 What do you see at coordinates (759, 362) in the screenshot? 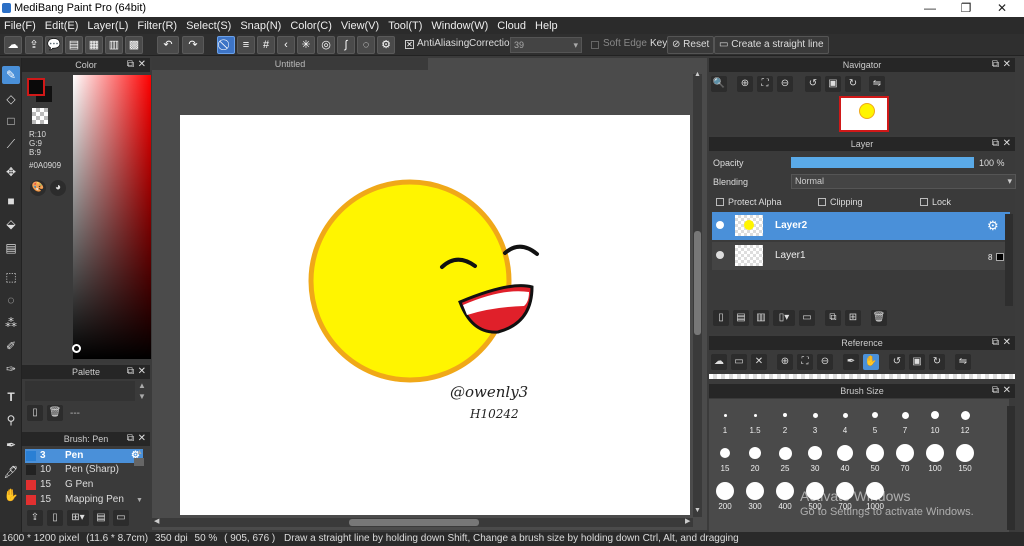
I see `reference-close-icon: ✕` at bounding box center [759, 362].